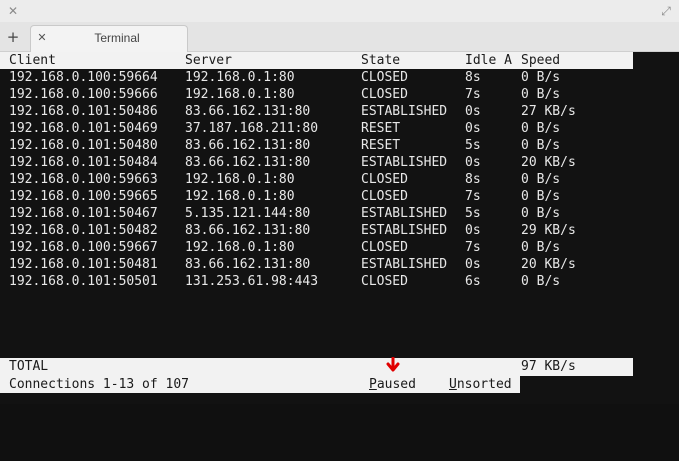  I want to click on cell-server: 5.135.121.144:80, so click(248, 213).